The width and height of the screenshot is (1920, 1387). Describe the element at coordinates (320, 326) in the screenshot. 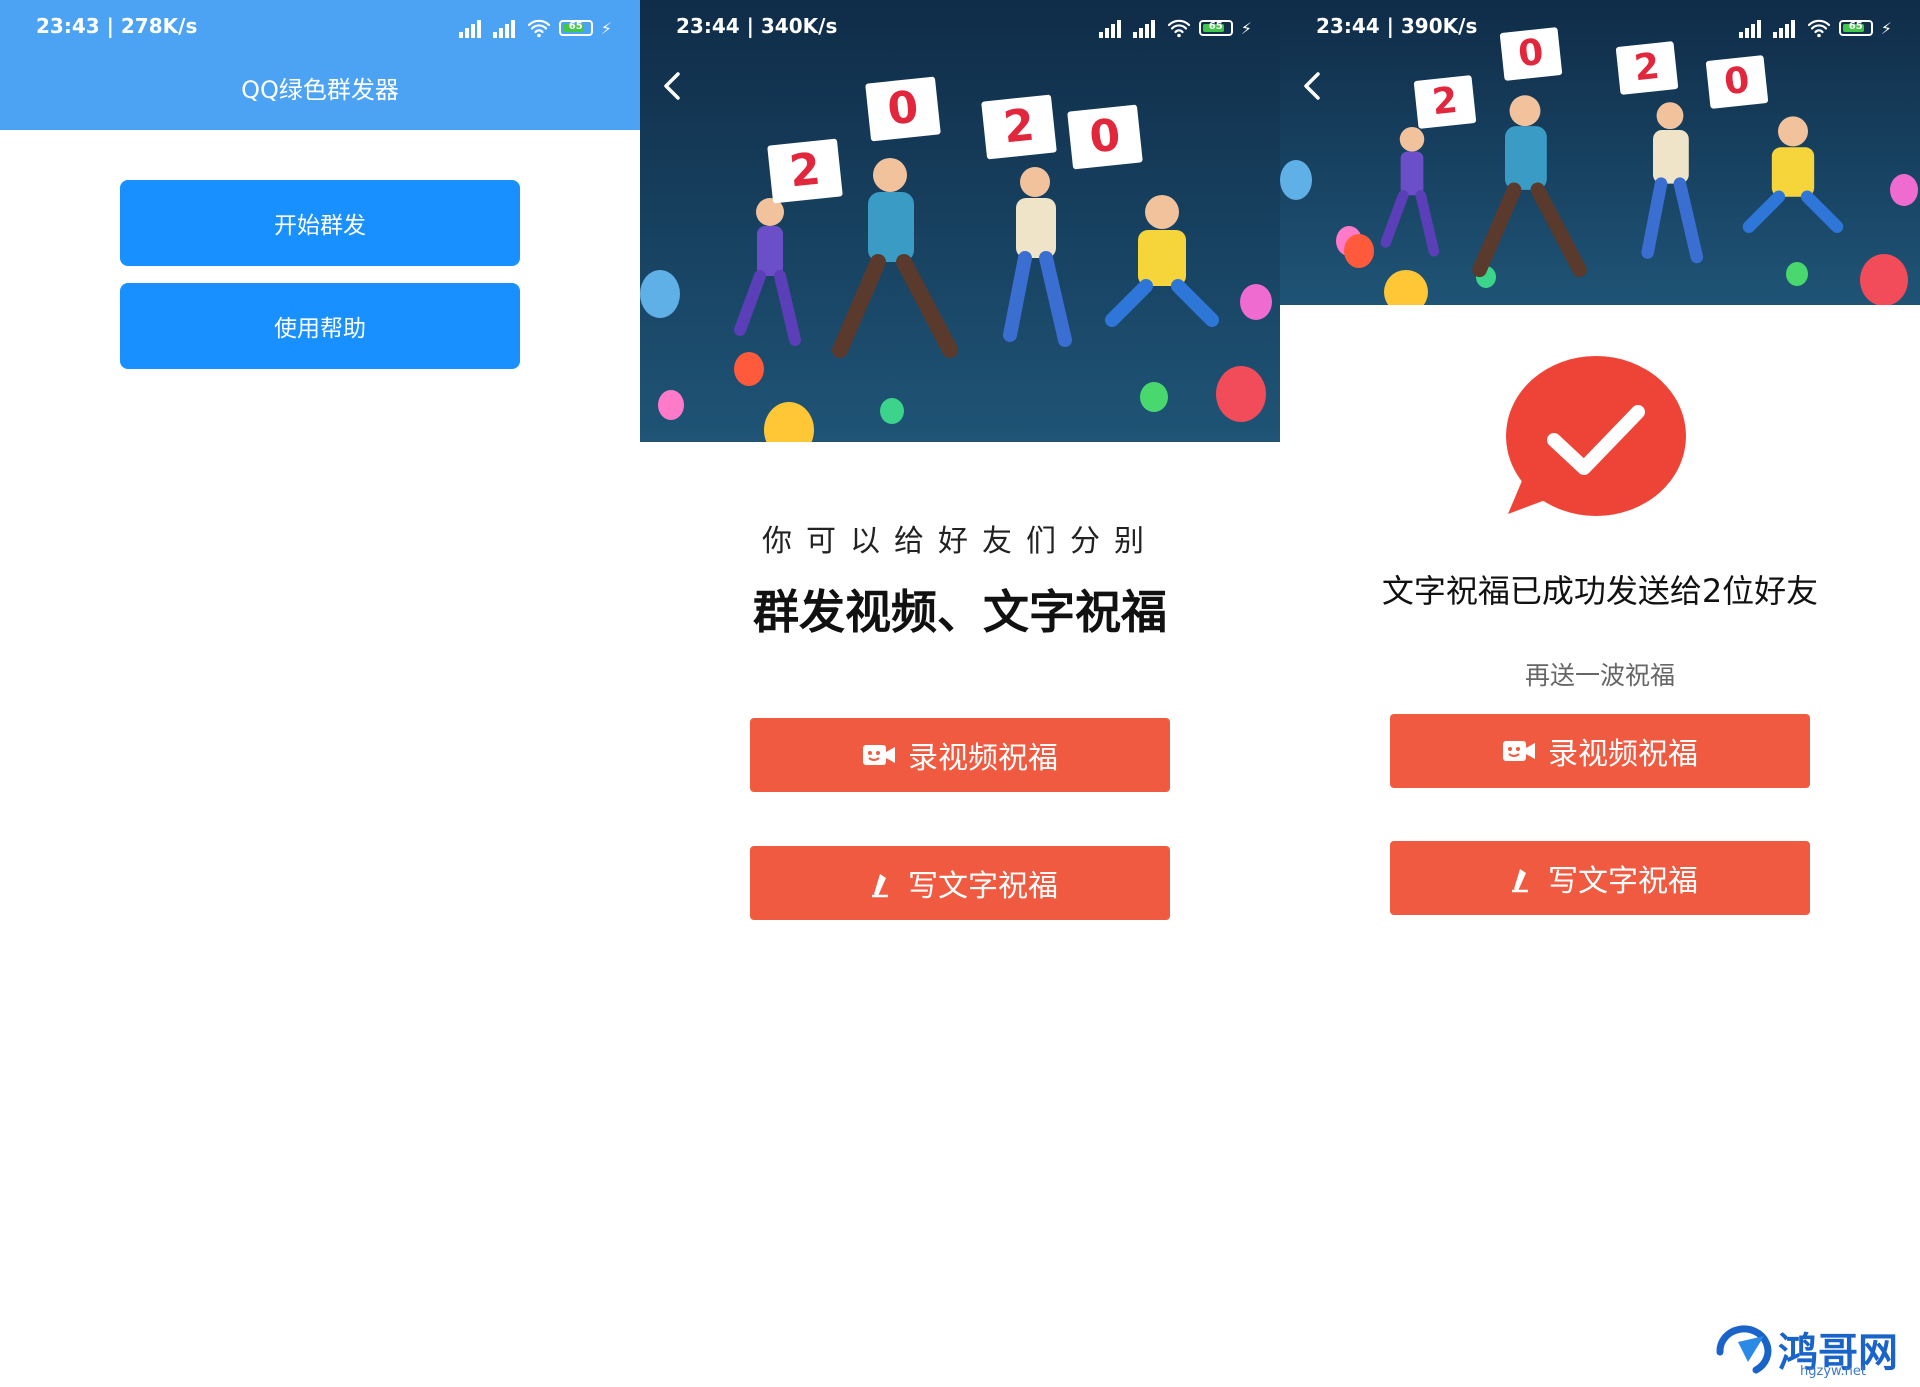

I see `help-button: 使用帮助` at that location.